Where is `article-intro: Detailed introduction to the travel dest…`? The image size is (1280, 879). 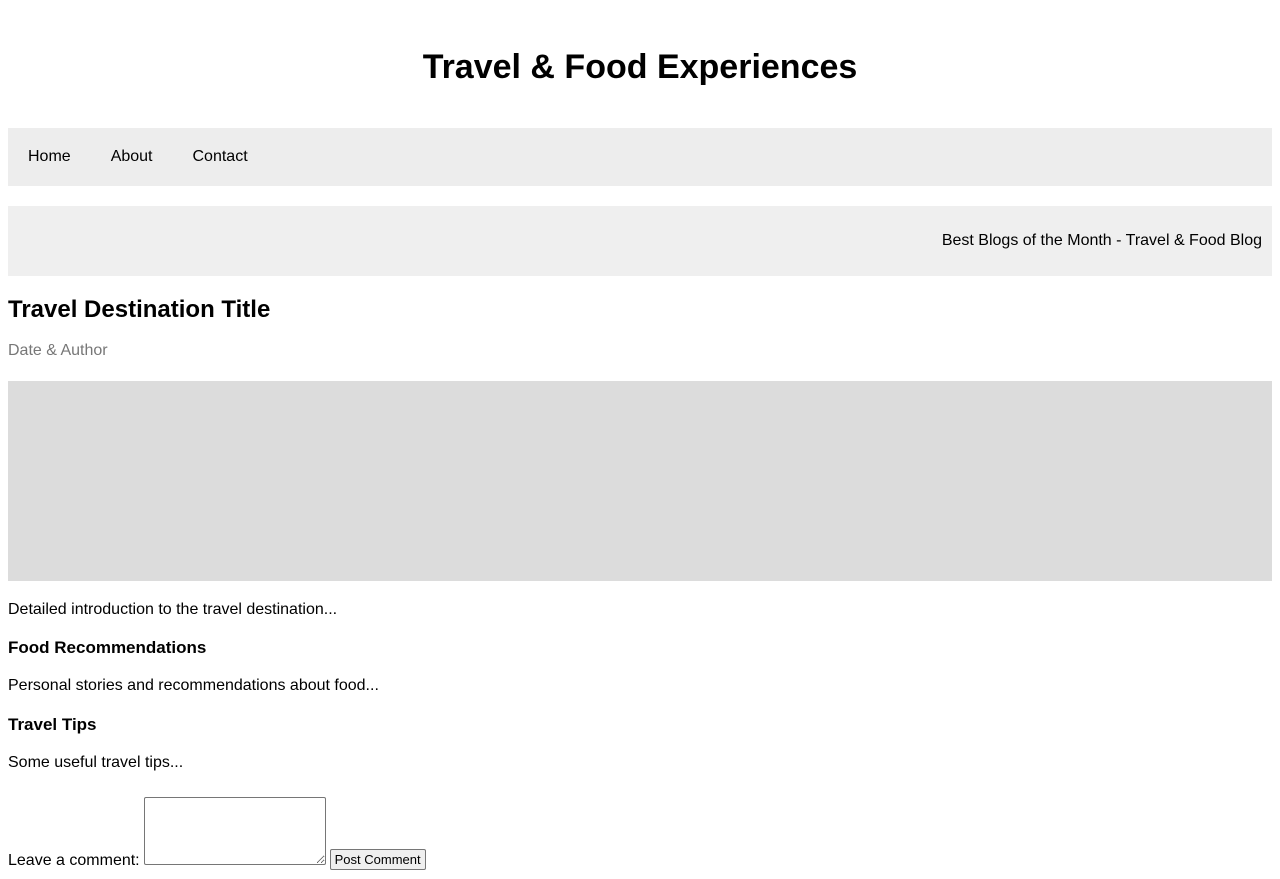
article-intro: Detailed introduction to the travel dest… is located at coordinates (173, 609).